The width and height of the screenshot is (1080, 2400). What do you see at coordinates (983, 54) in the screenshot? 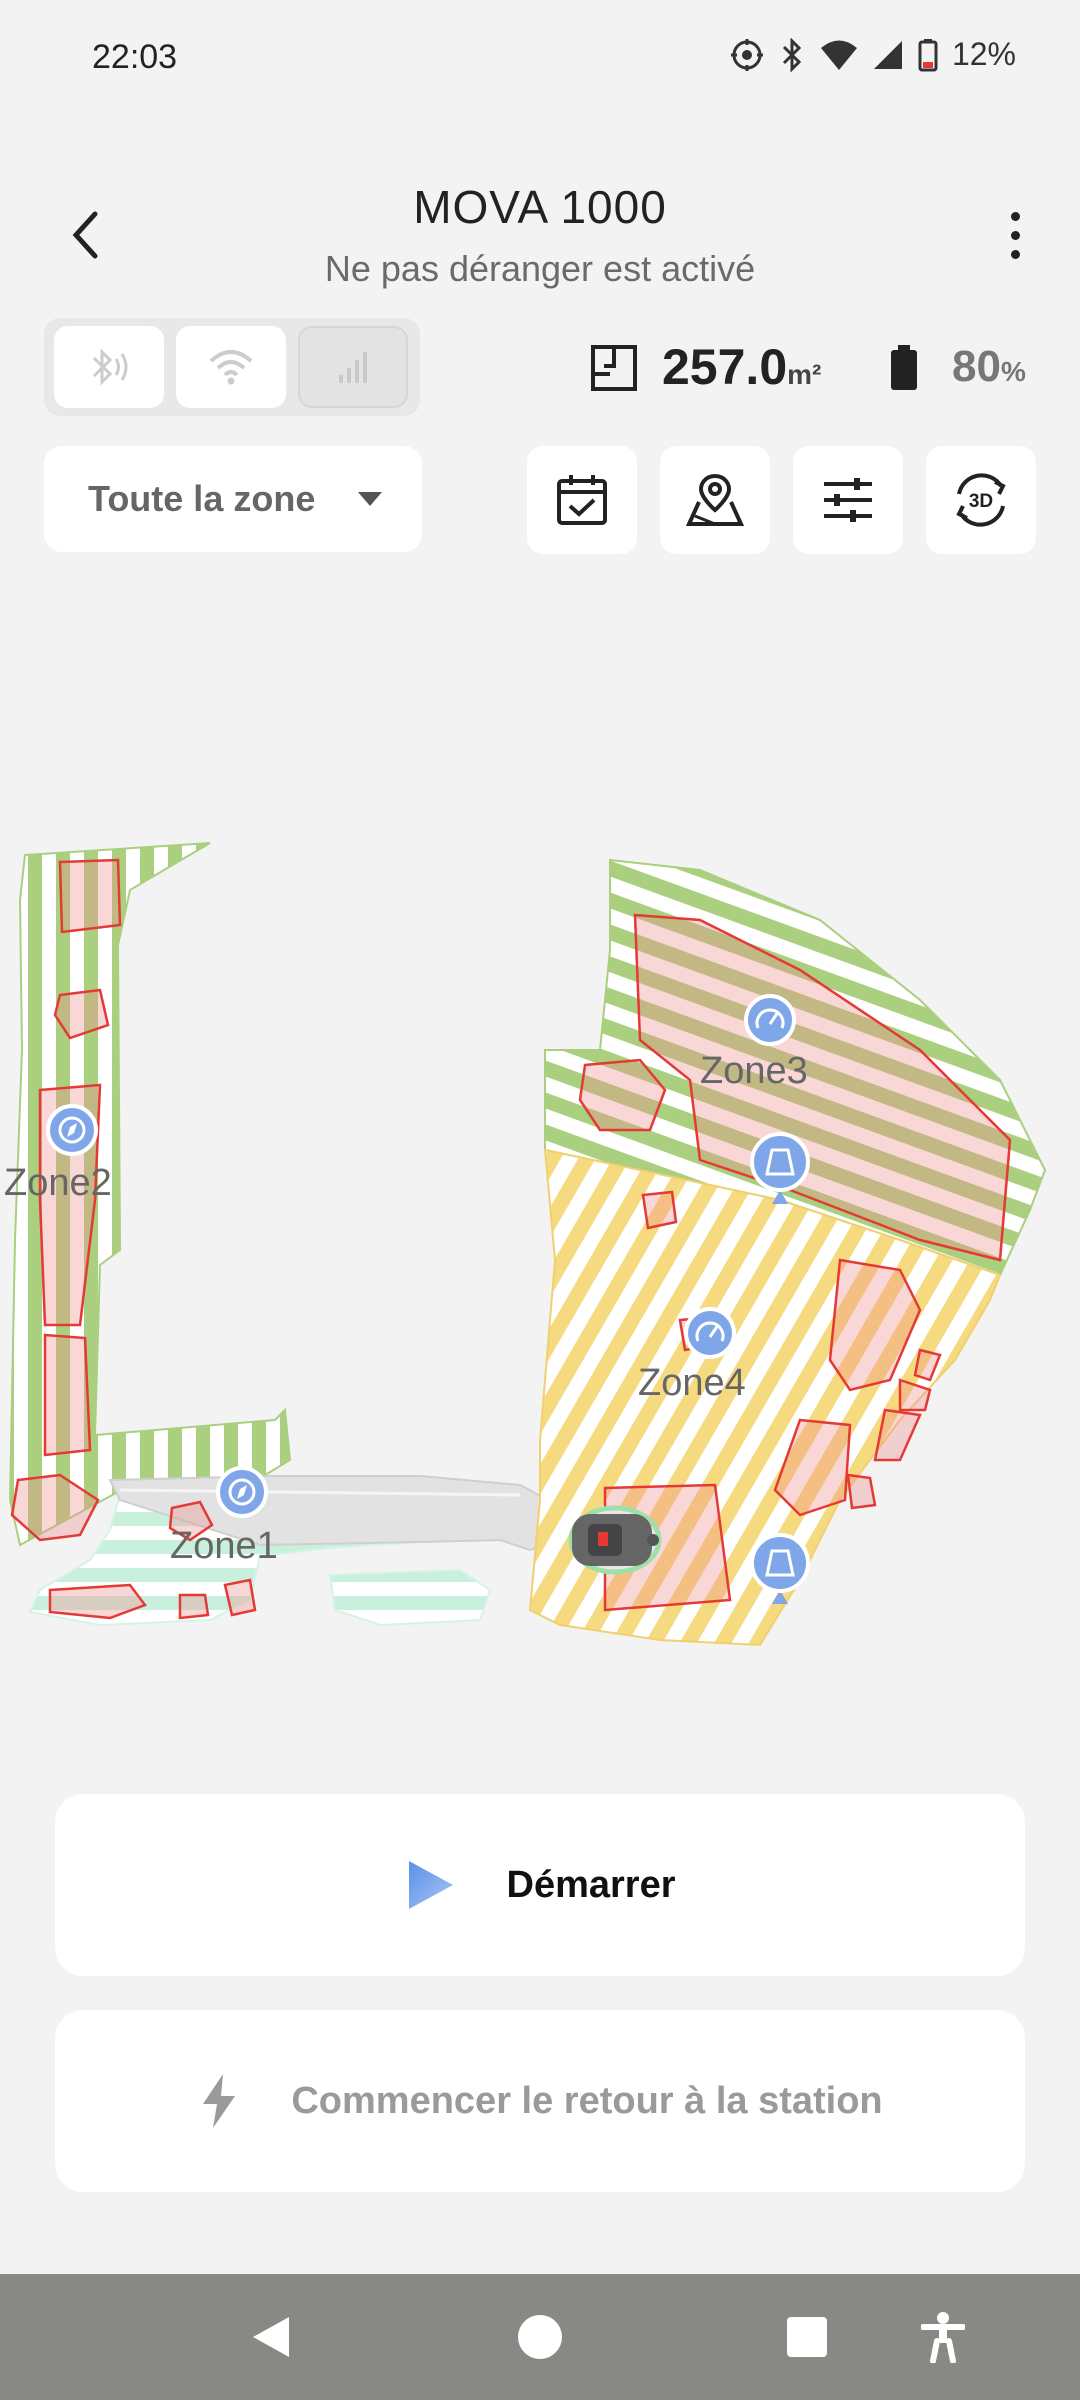
I see `battery-percent: 12%` at bounding box center [983, 54].